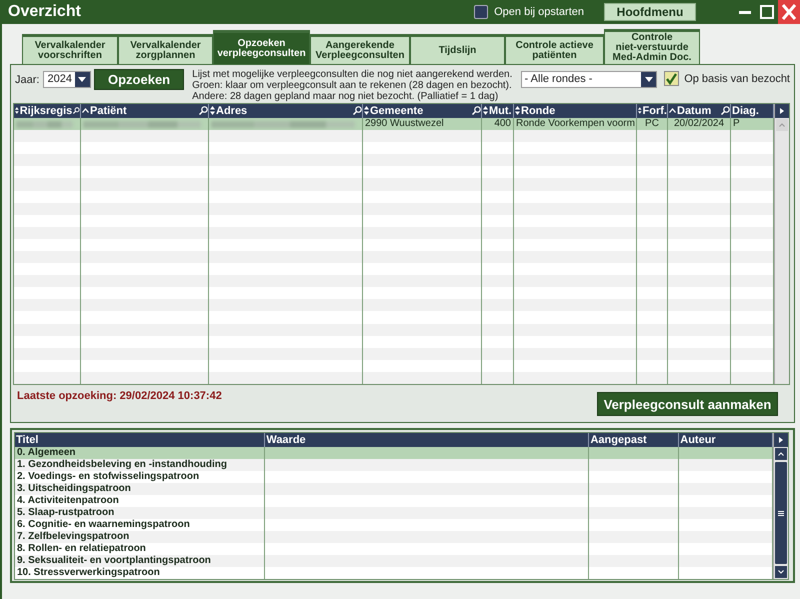 The image size is (800, 599). What do you see at coordinates (119, 396) in the screenshot?
I see `last-search-text: Laatste opzoeking: 29/02/2024 10:37:42` at bounding box center [119, 396].